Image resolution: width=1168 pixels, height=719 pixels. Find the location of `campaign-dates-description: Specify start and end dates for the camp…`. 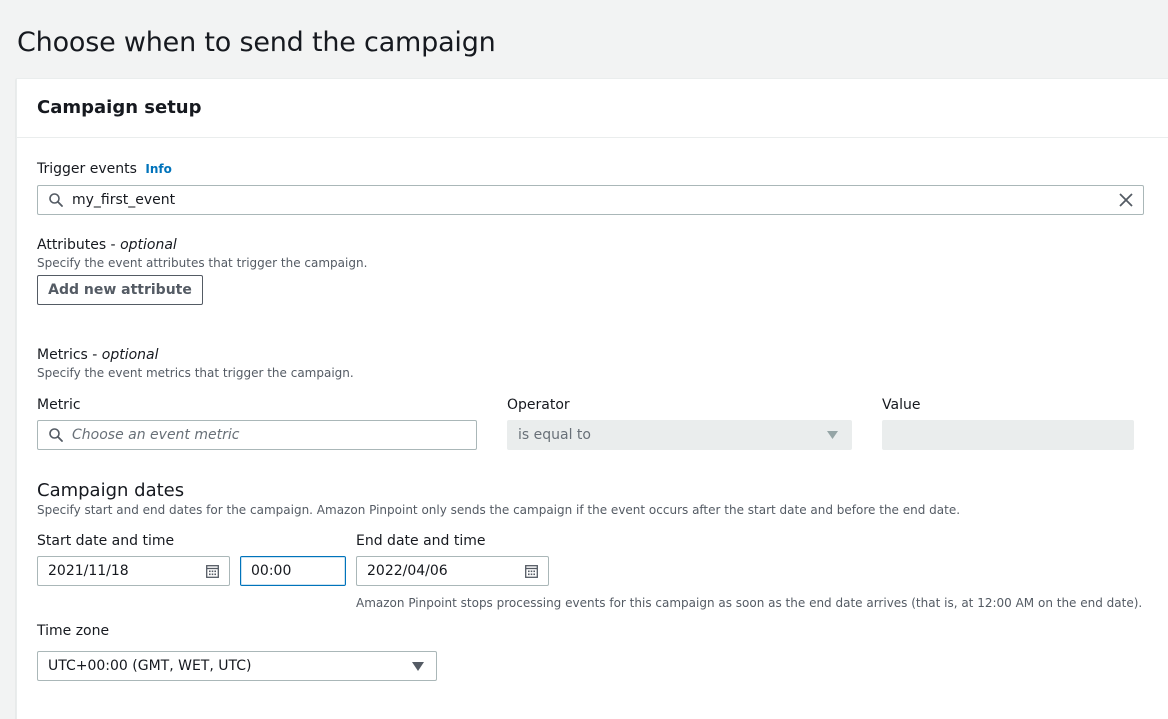

campaign-dates-description: Specify start and end dates for the camp… is located at coordinates (499, 510).